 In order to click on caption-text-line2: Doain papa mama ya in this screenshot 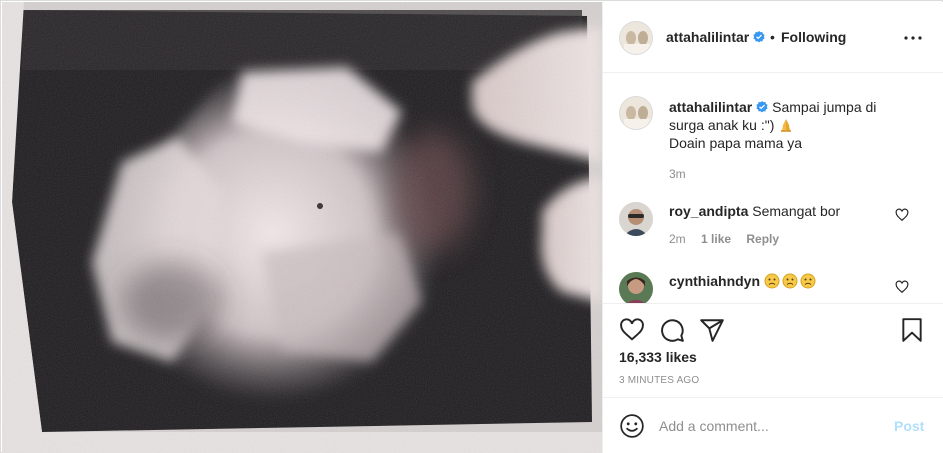, I will do `click(736, 143)`.